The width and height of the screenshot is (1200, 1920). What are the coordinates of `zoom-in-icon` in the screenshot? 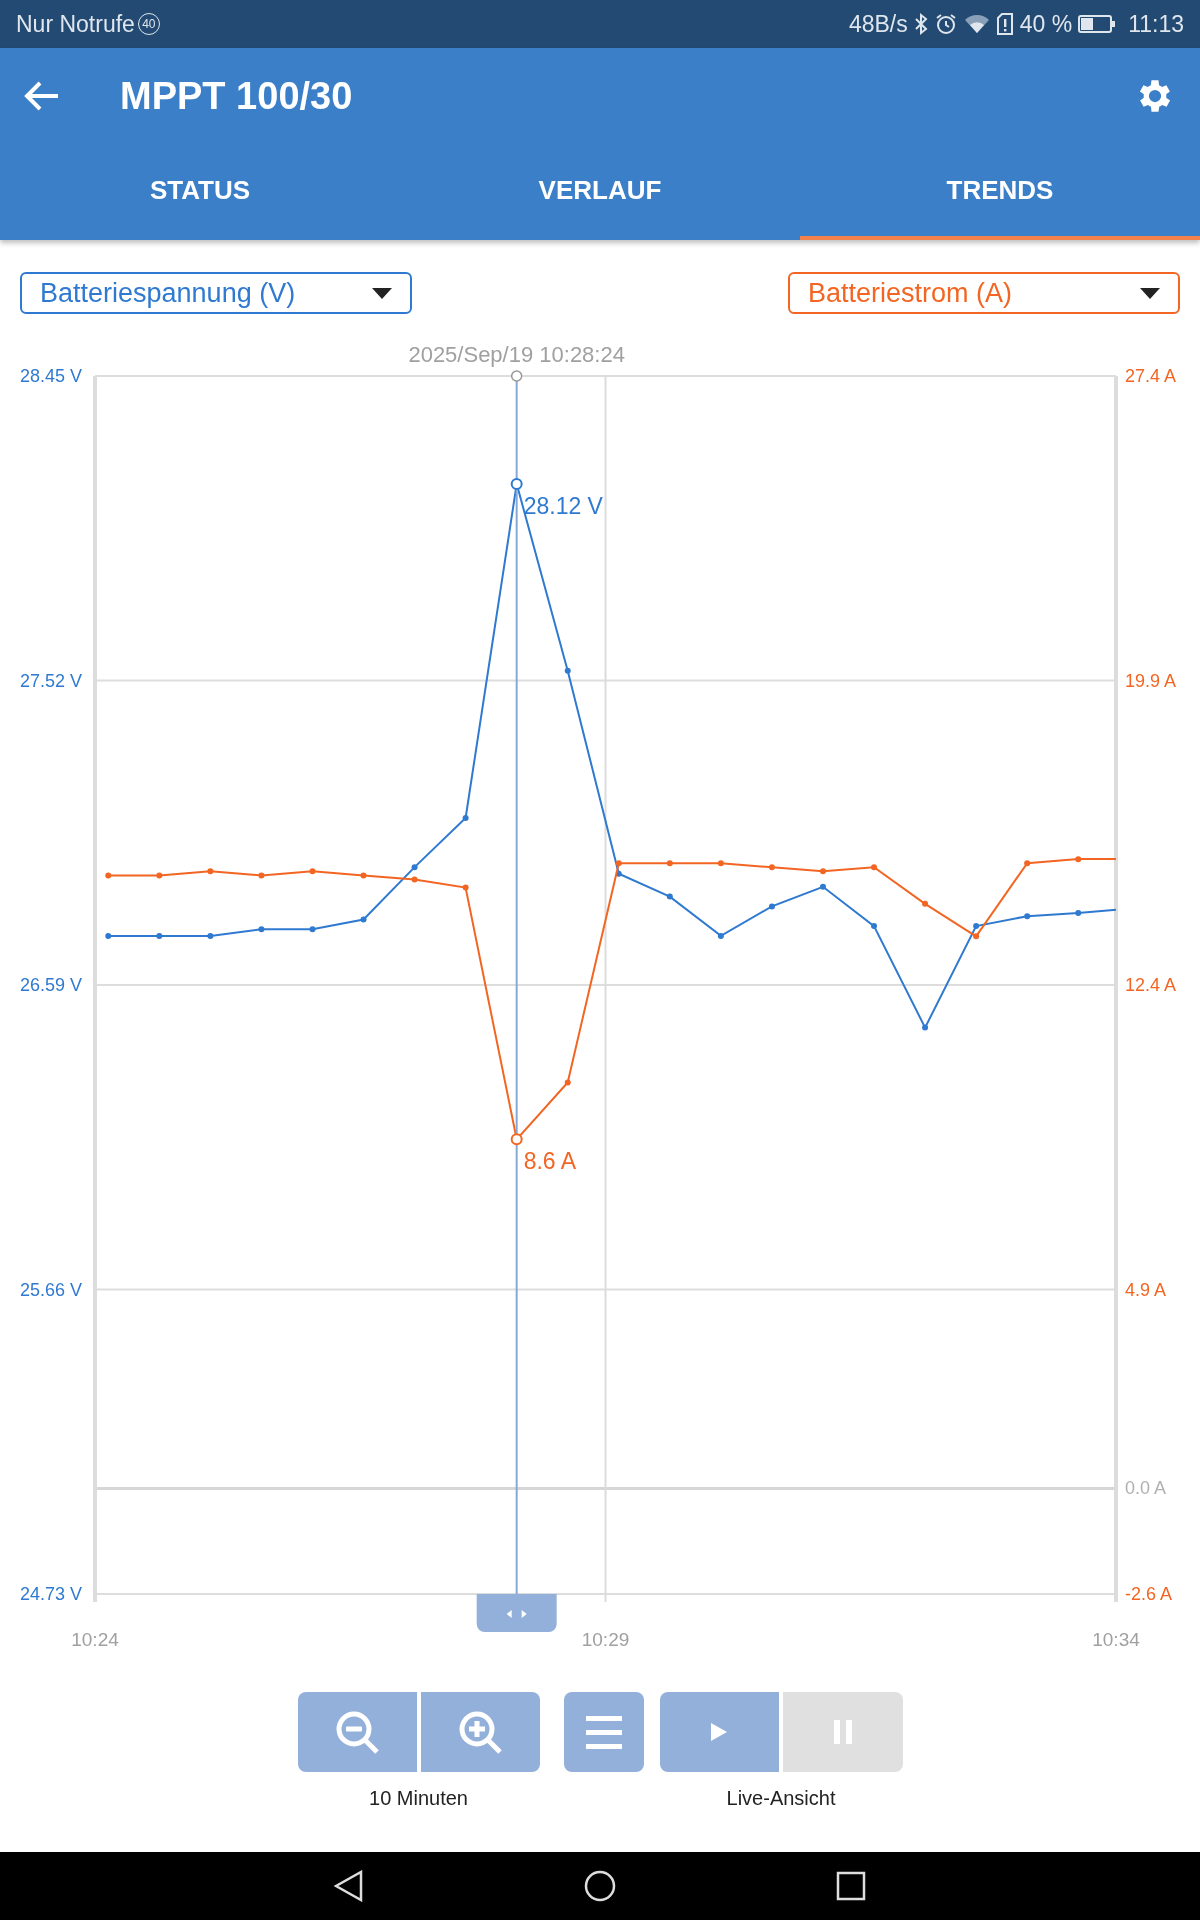 It's located at (480, 1732).